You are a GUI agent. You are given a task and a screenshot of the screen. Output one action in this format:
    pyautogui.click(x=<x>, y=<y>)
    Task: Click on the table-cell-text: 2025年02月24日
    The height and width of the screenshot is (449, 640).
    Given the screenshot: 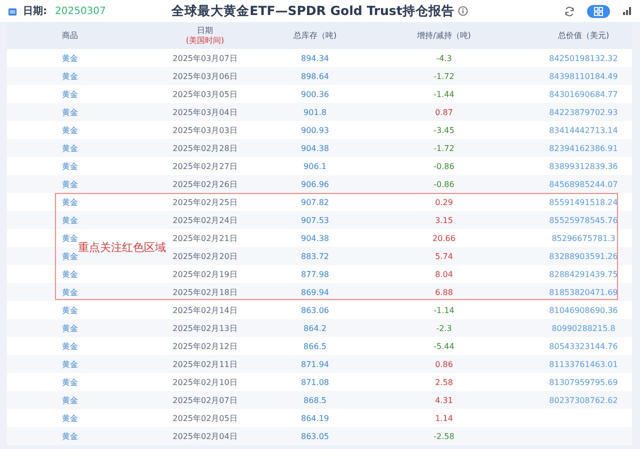 What is the action you would take?
    pyautogui.click(x=205, y=220)
    